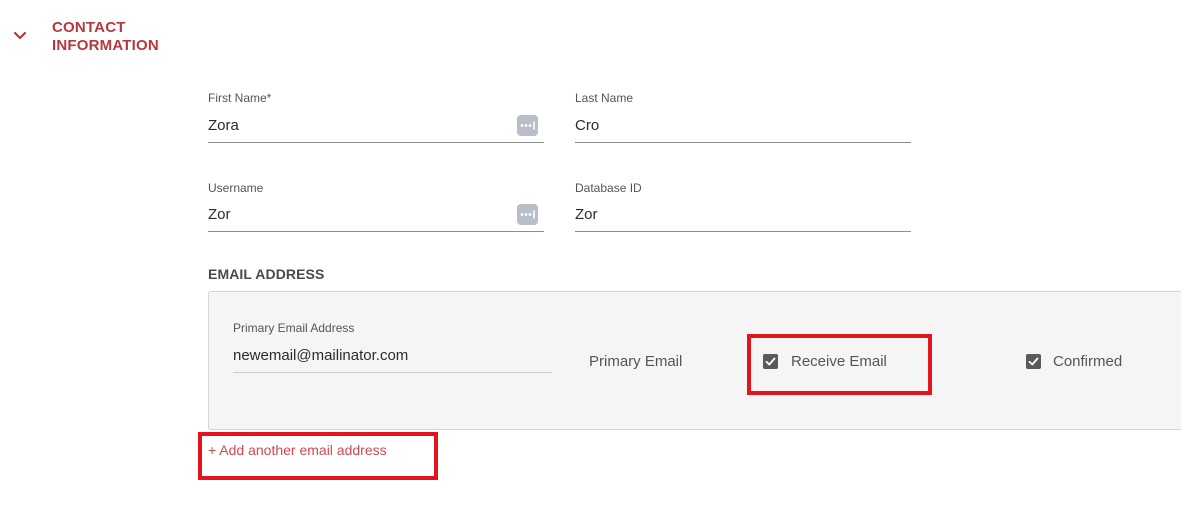  What do you see at coordinates (839, 361) in the screenshot?
I see `receive-email-label: Receive Email` at bounding box center [839, 361].